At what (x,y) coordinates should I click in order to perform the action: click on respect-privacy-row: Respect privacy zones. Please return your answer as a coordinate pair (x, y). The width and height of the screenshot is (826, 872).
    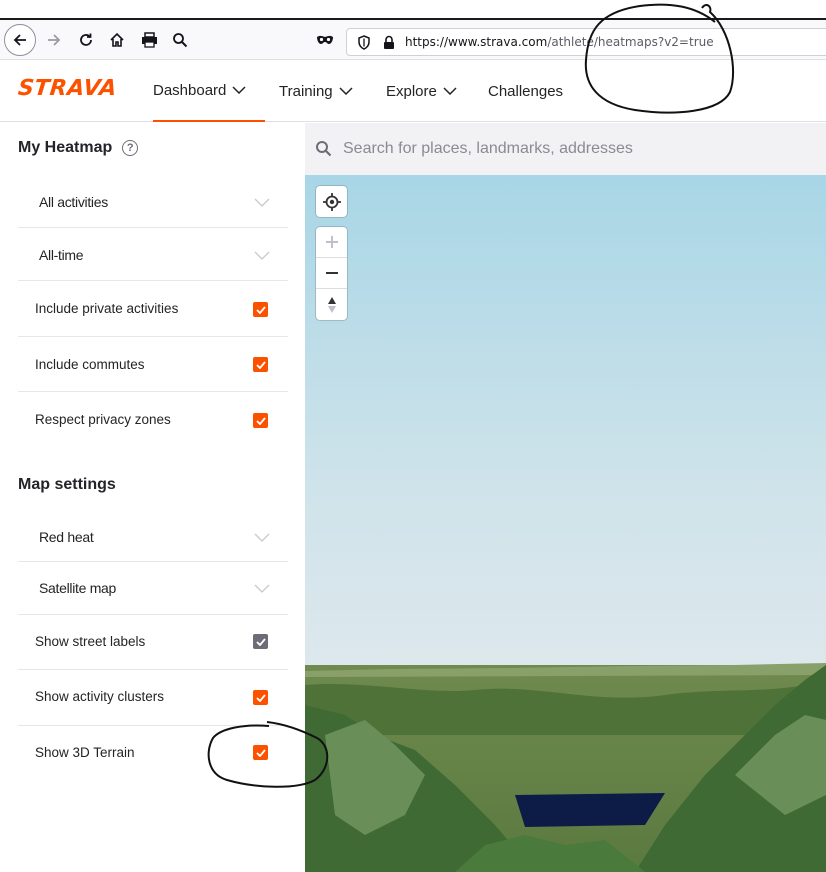
    Looking at the image, I should click on (153, 420).